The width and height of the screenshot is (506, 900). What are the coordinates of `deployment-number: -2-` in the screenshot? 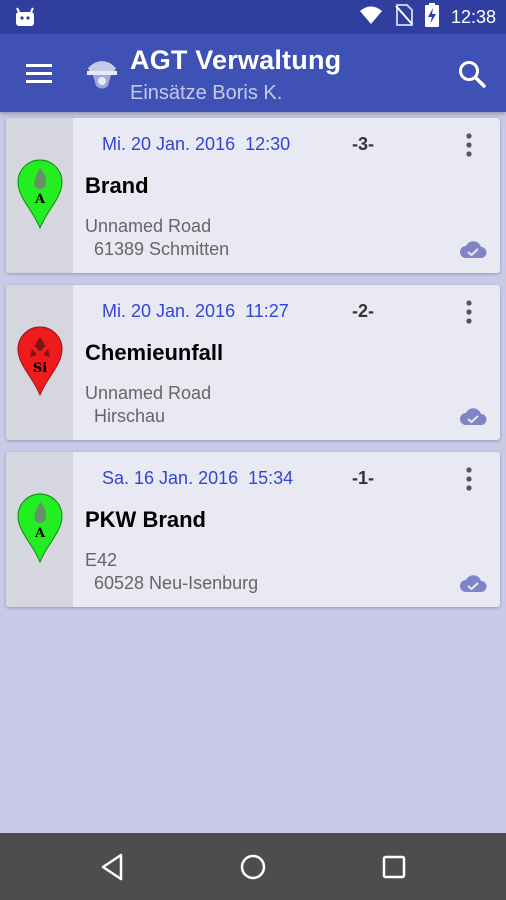 It's located at (363, 311).